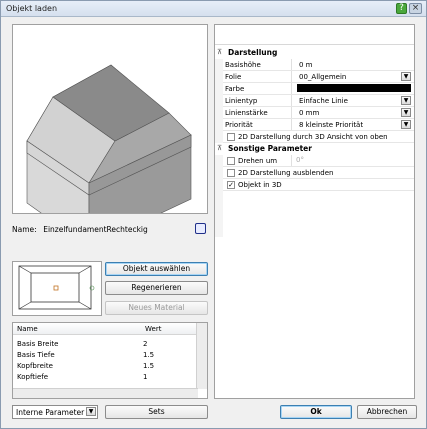 This screenshot has width=427, height=429. I want to click on param-name: Basis Tiefe, so click(36, 355).